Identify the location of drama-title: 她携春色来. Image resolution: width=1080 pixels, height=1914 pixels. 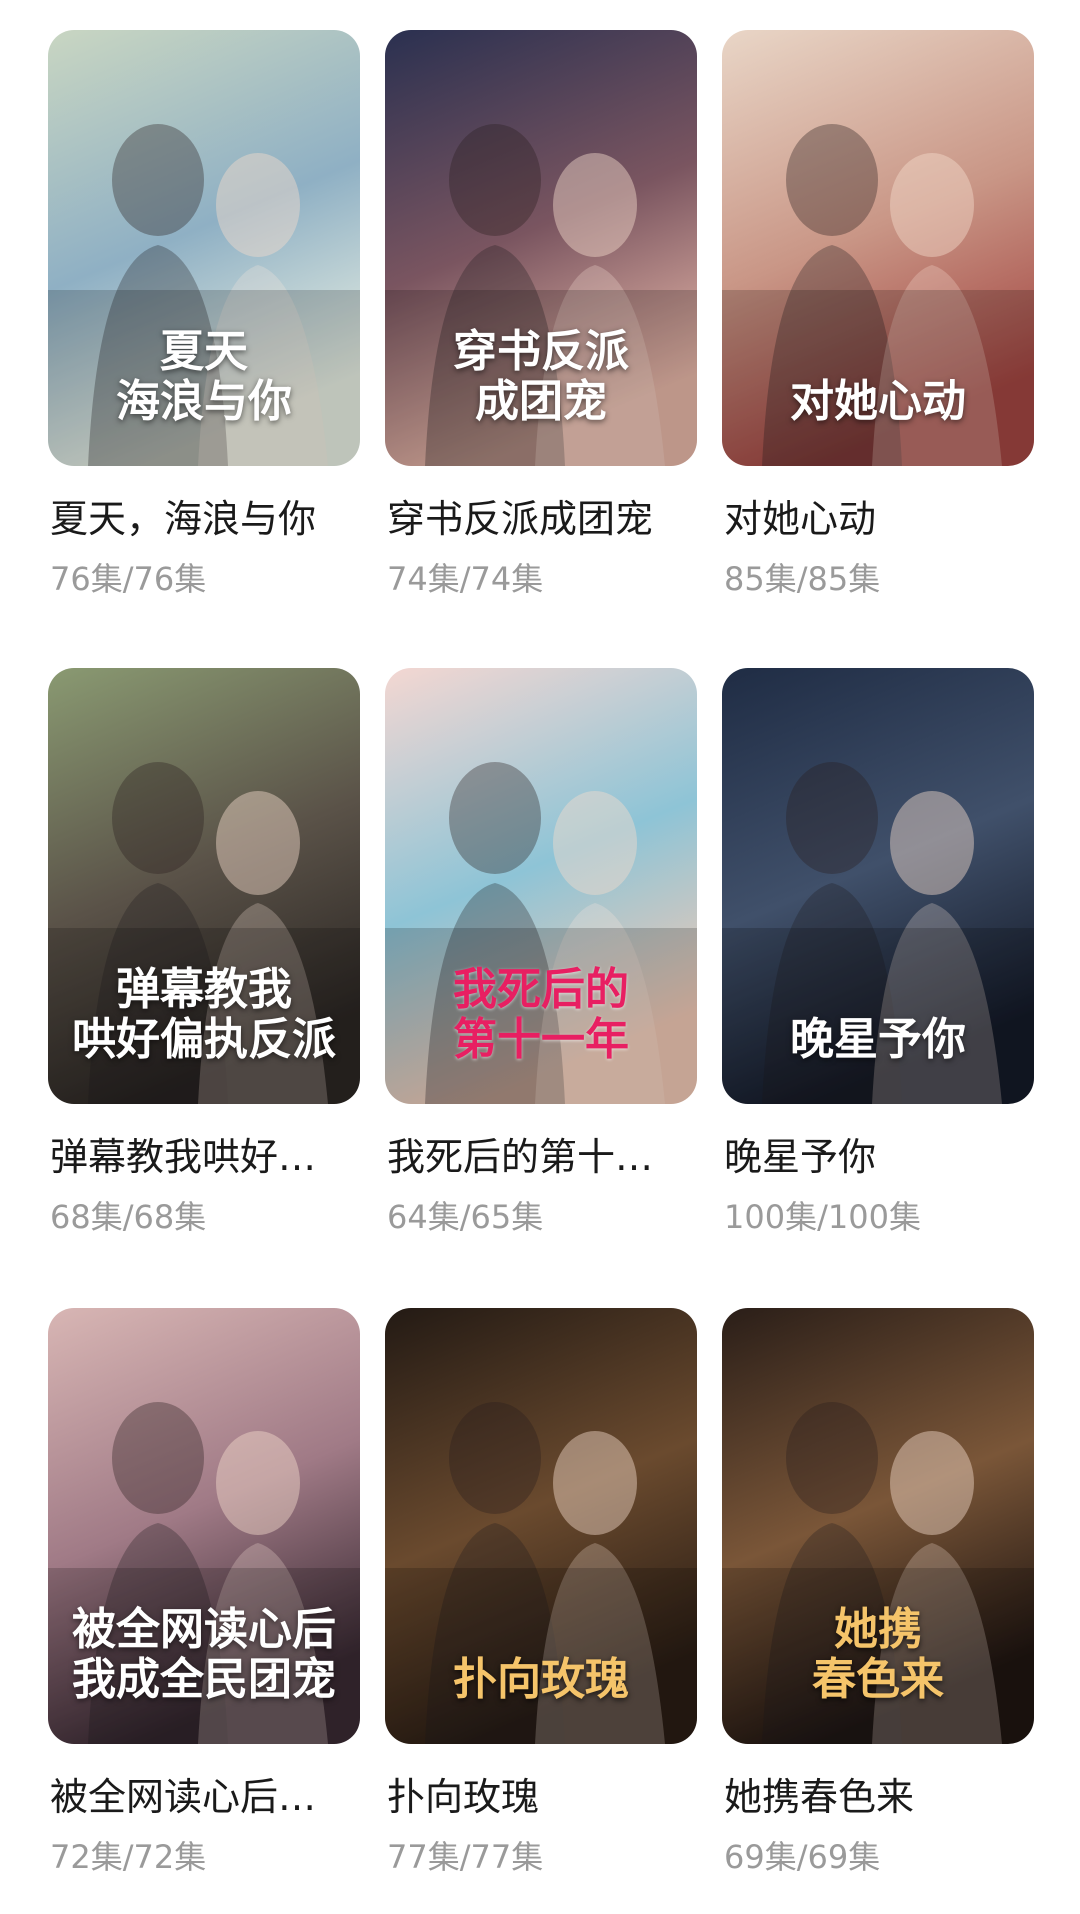
(884, 1793).